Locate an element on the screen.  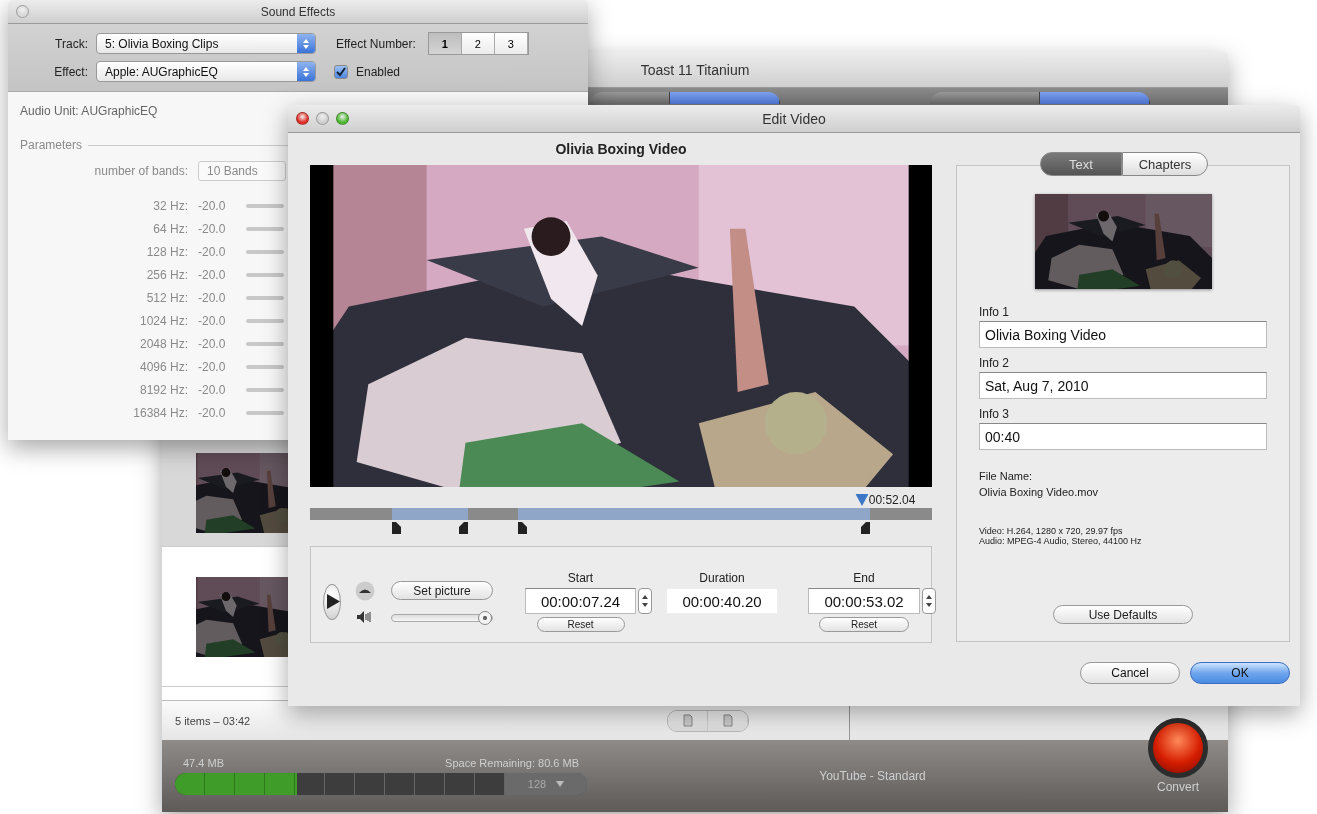
bands-label: number of bands: is located at coordinates (140, 171).